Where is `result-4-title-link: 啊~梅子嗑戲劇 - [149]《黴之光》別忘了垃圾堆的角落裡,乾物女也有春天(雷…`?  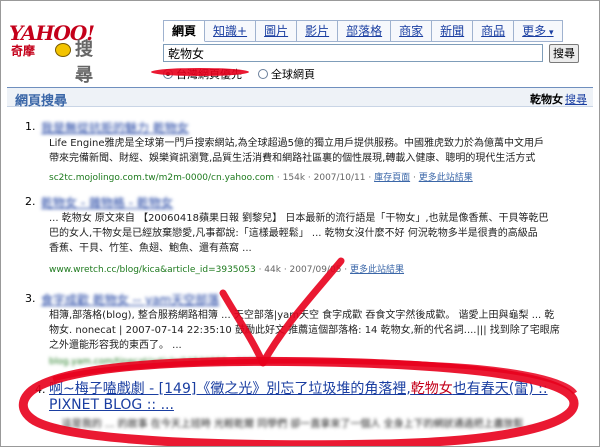 result-4-title-link: 啊~梅子嗑戲劇 - [149]《黴之光》別忘了垃圾堆的角落裡,乾物女也有春天(雷… is located at coordinates (309, 397).